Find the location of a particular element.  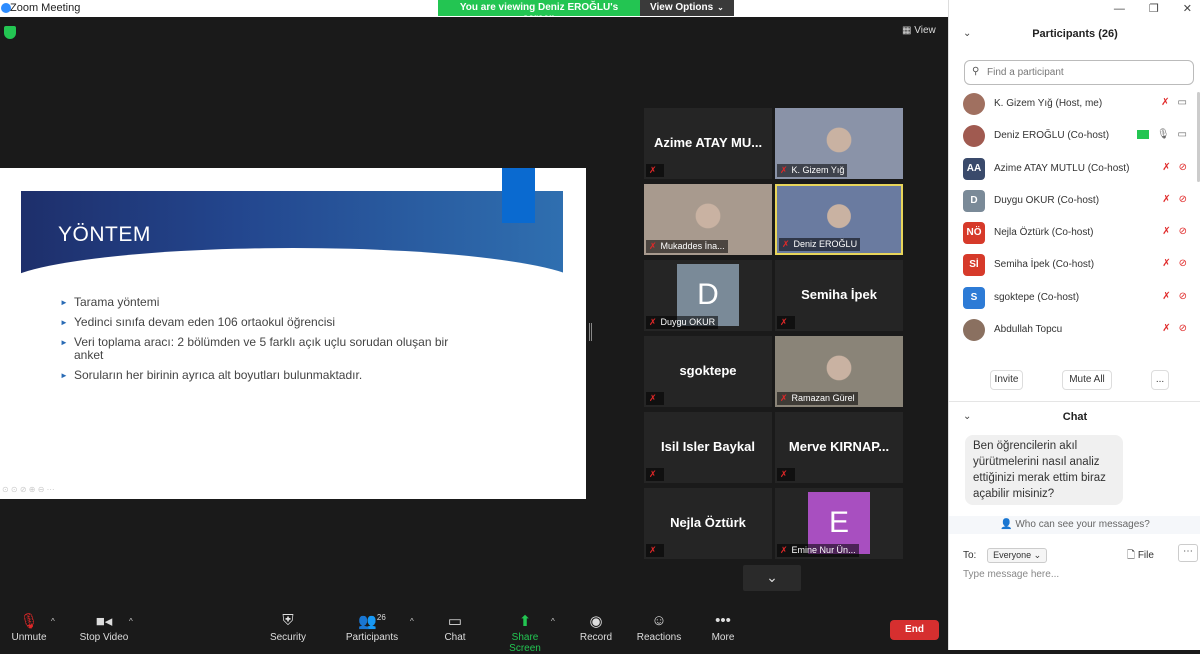

scroll-down-button: ⌄ is located at coordinates (772, 578).